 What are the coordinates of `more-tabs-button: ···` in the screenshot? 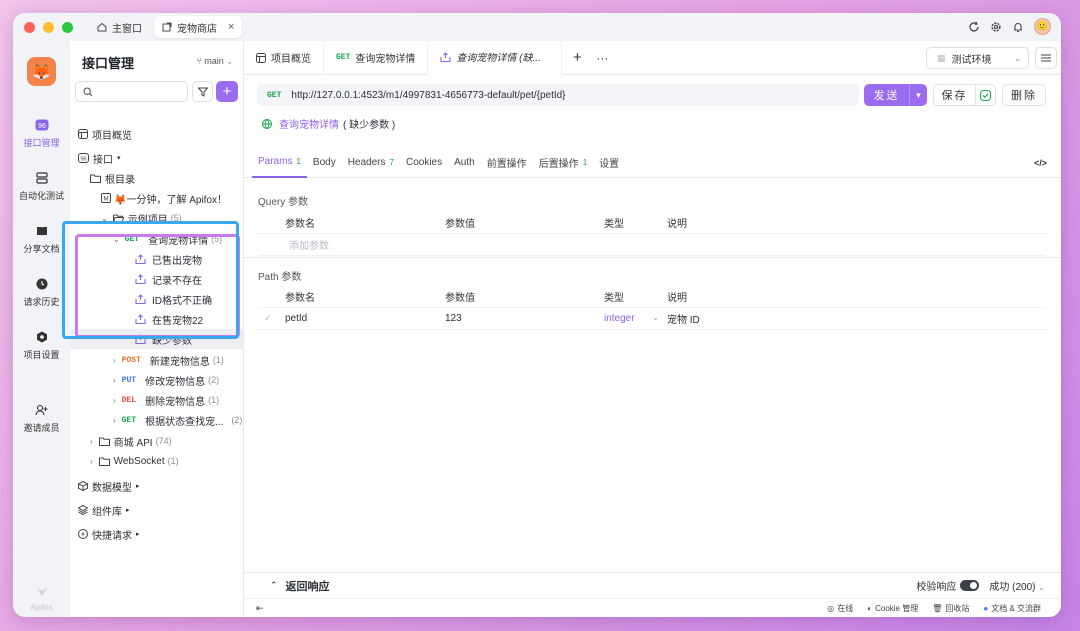 It's located at (602, 58).